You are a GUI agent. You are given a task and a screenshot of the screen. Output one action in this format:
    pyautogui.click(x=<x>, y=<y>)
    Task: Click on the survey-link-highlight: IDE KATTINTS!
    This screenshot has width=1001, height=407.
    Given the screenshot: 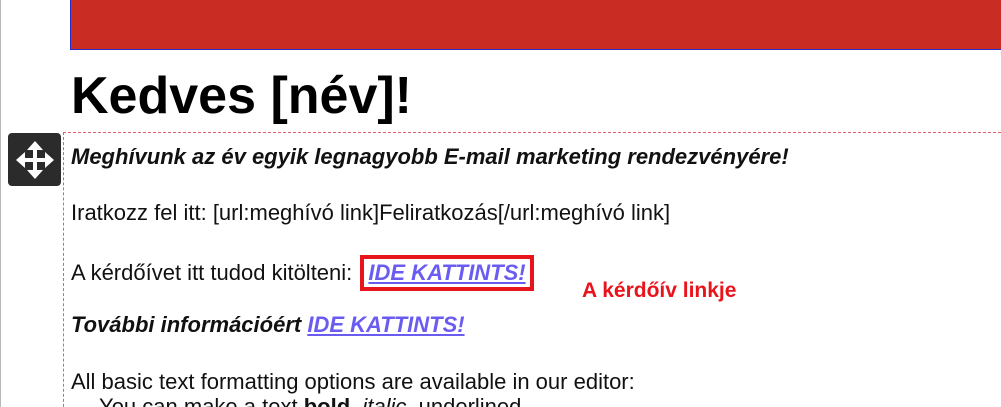 What is the action you would take?
    pyautogui.click(x=447, y=273)
    